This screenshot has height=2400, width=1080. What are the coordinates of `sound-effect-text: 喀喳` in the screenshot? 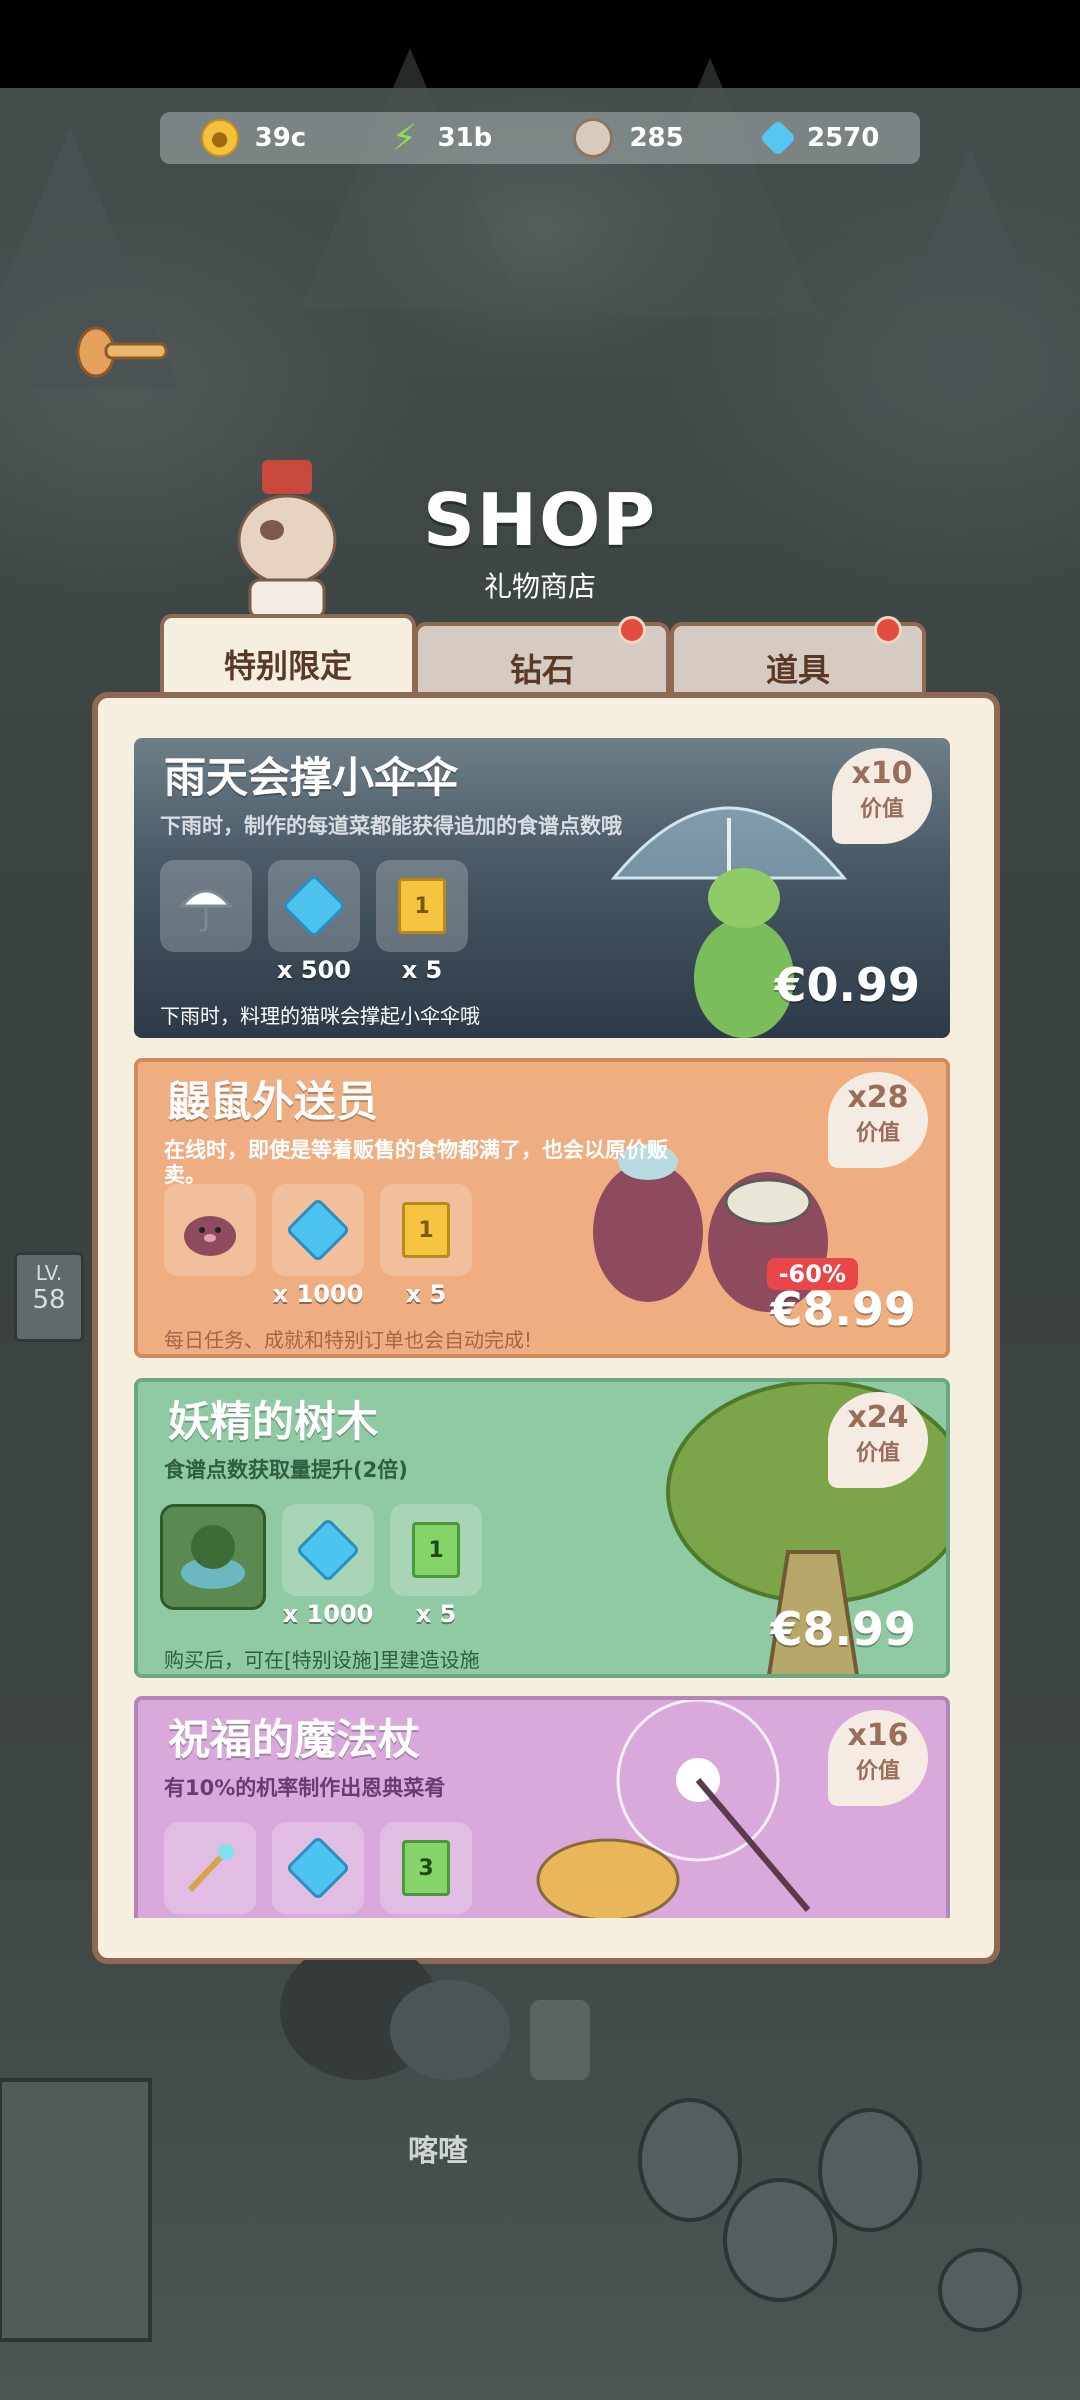 It's located at (438, 2151).